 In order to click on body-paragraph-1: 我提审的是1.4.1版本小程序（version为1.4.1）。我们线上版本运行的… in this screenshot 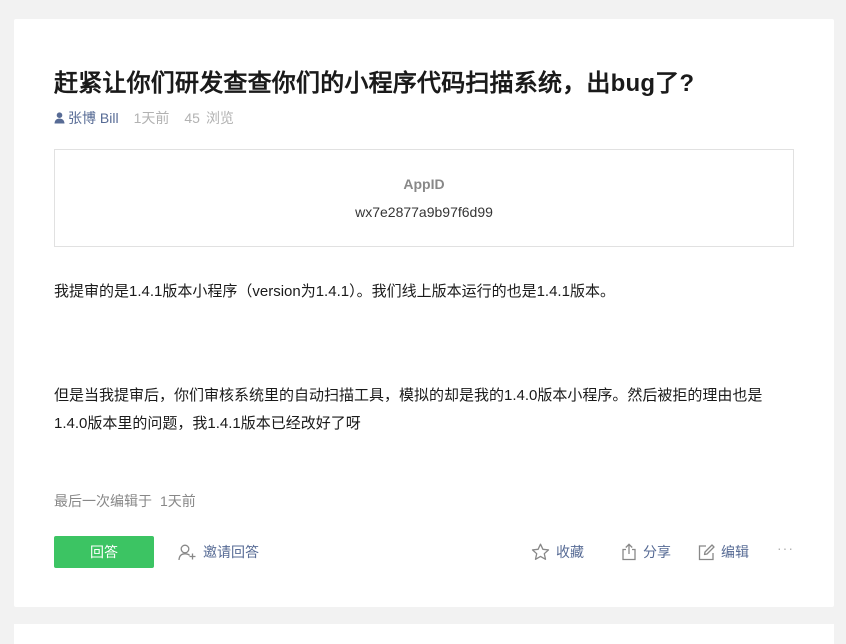, I will do `click(334, 291)`.